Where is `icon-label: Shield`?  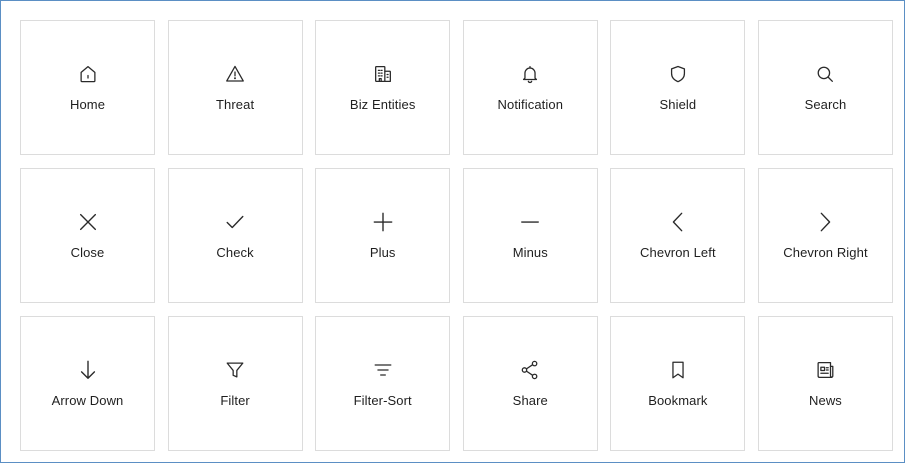 icon-label: Shield is located at coordinates (678, 104).